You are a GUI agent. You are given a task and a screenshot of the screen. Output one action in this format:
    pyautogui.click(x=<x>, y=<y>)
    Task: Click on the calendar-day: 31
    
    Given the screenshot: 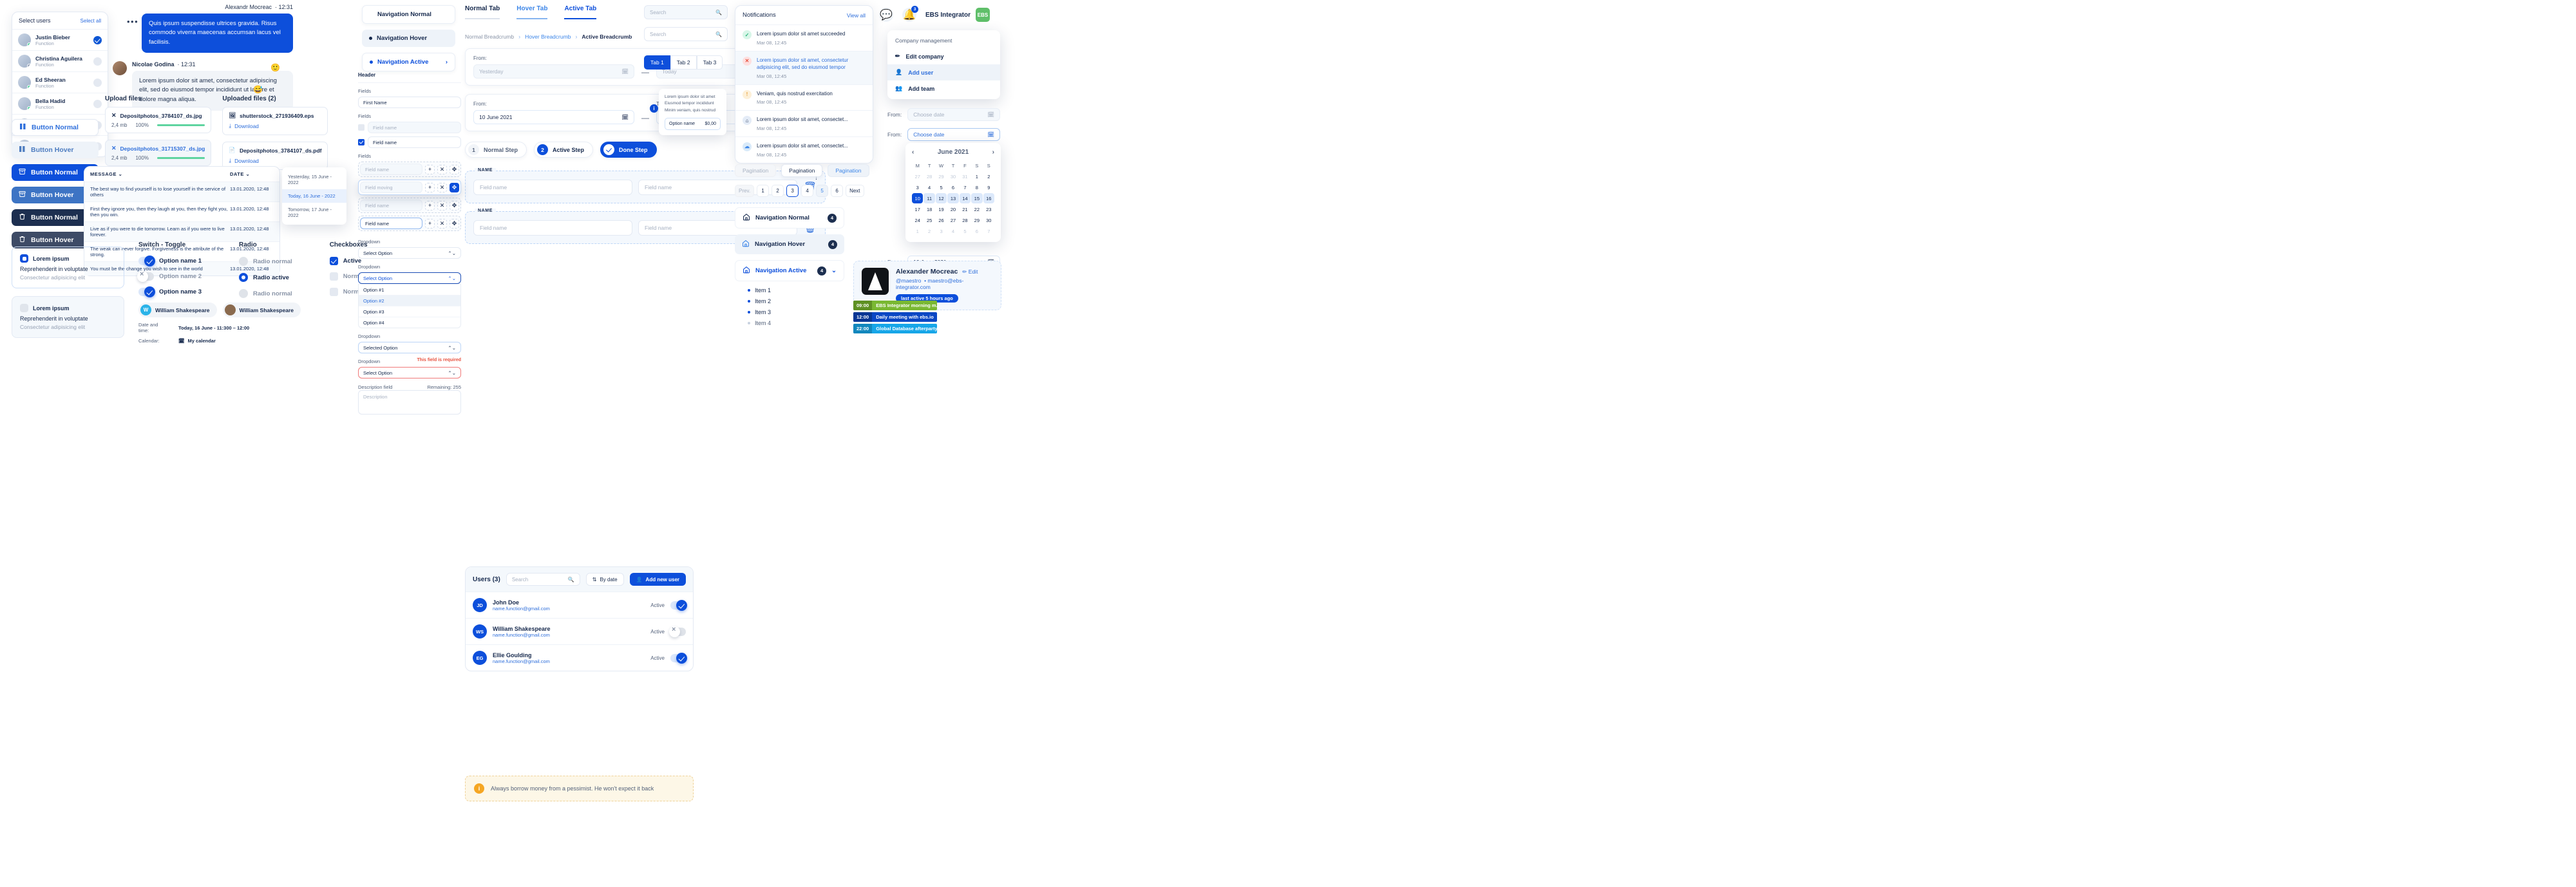 What is the action you would take?
    pyautogui.click(x=966, y=177)
    